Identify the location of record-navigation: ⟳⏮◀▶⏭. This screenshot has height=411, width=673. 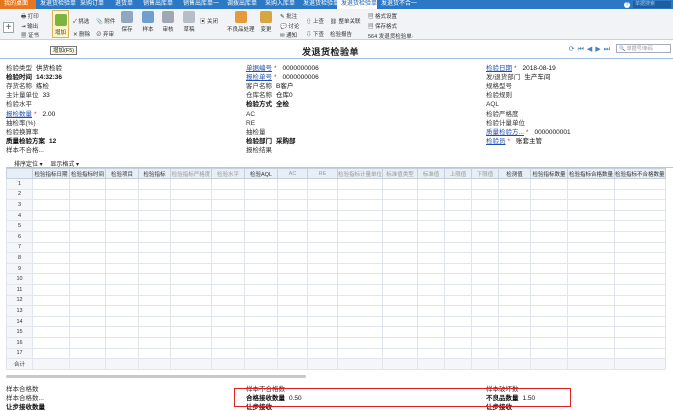
(591, 49).